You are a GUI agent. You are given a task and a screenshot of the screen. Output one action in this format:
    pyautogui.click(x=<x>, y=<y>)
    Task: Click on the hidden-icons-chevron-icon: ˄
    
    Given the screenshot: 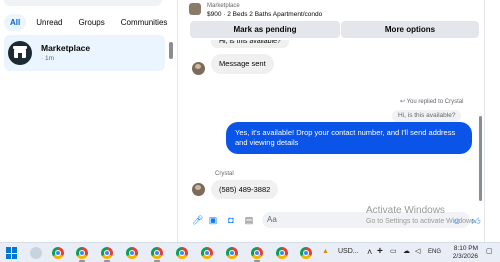 What is the action you would take?
    pyautogui.click(x=369, y=252)
    